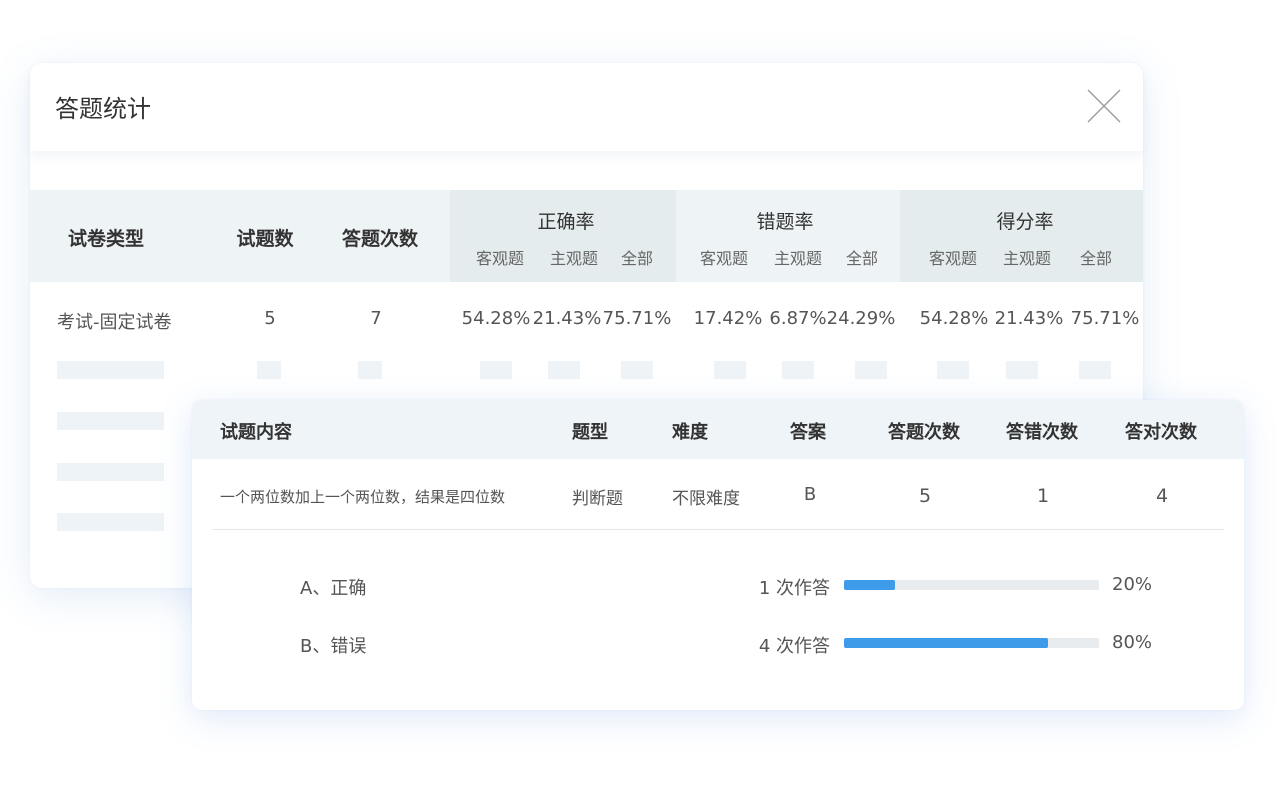 The width and height of the screenshot is (1280, 790). I want to click on option-label: B、错误, so click(333, 646).